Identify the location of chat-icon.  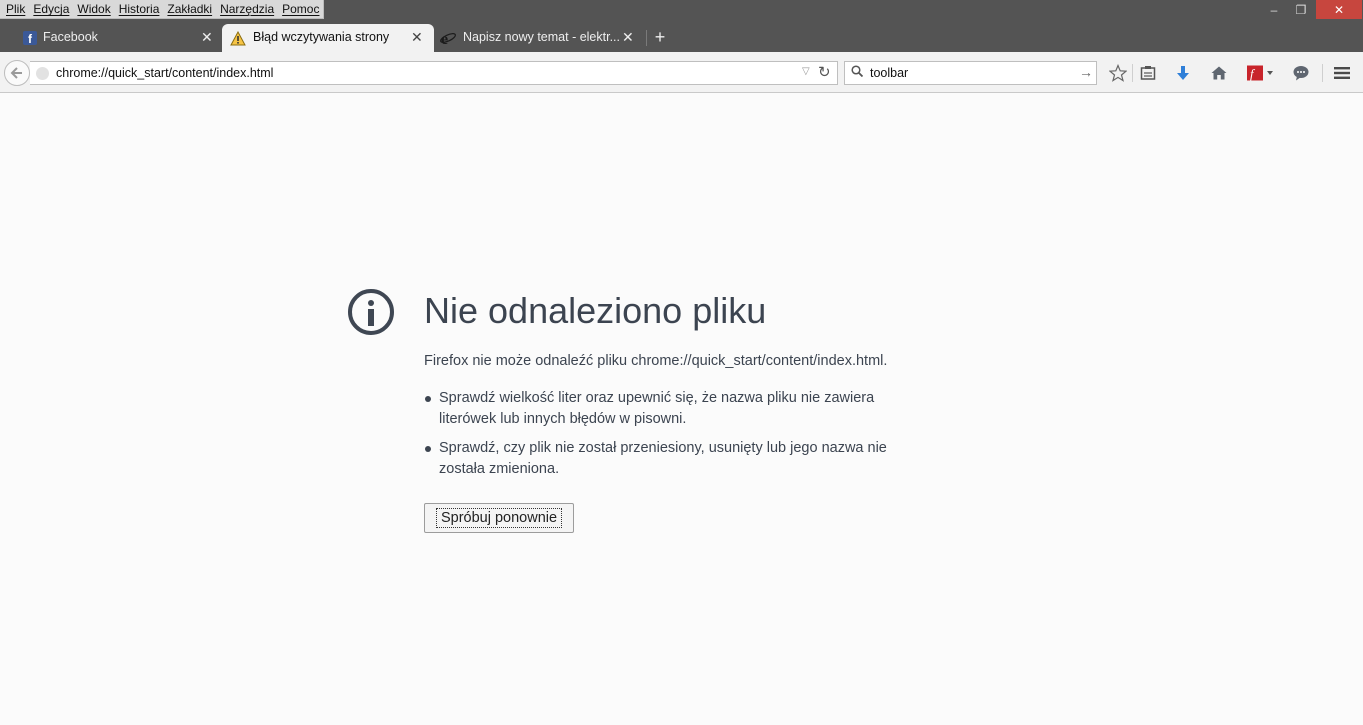
(1301, 73).